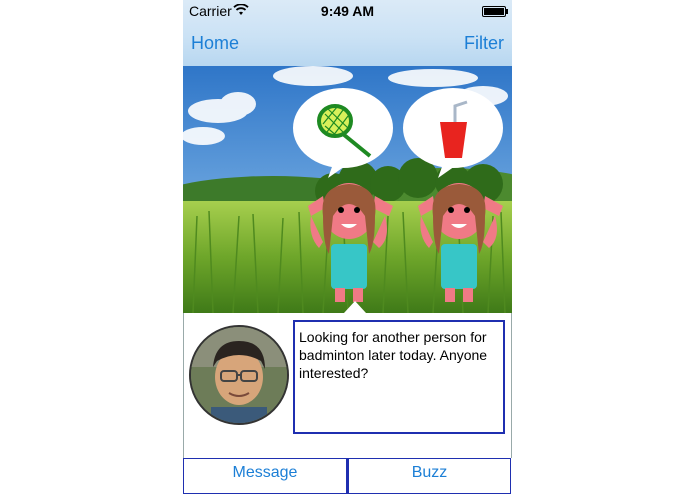  What do you see at coordinates (355, 307) in the screenshot?
I see `callout-pointer` at bounding box center [355, 307].